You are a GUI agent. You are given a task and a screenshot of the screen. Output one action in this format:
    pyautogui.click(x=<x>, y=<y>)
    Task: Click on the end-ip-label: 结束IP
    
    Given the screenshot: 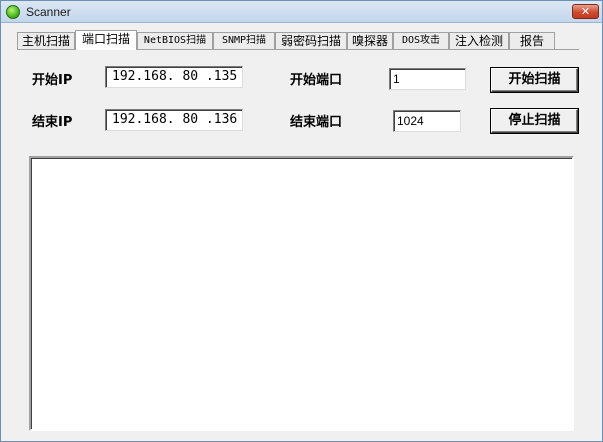 What is the action you would take?
    pyautogui.click(x=52, y=122)
    